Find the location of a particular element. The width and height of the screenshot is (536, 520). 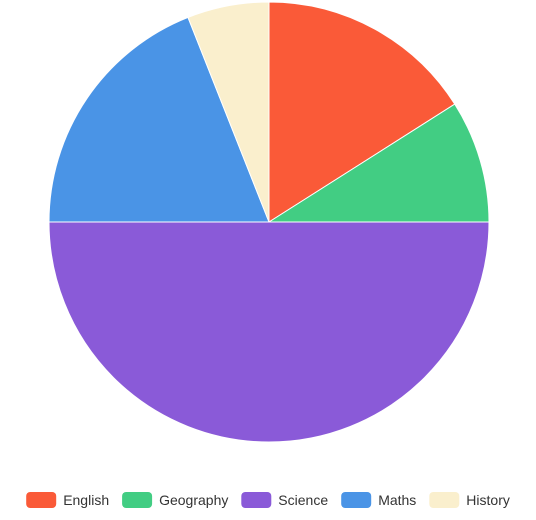

legend-item-geography: Geography is located at coordinates (175, 500).